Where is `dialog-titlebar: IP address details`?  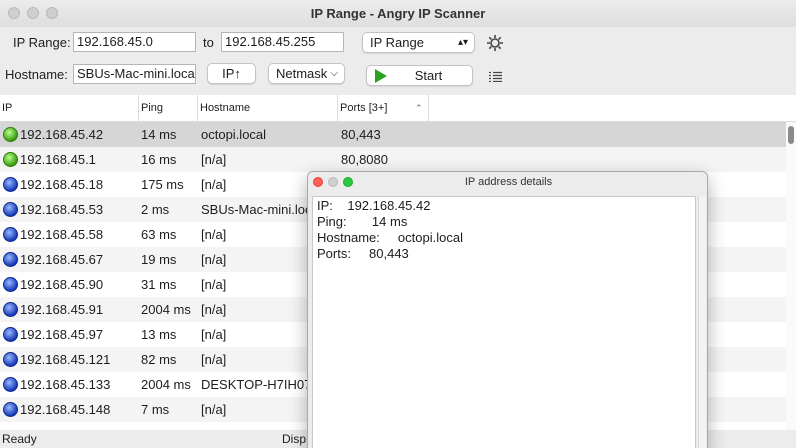 dialog-titlebar: IP address details is located at coordinates (507, 182).